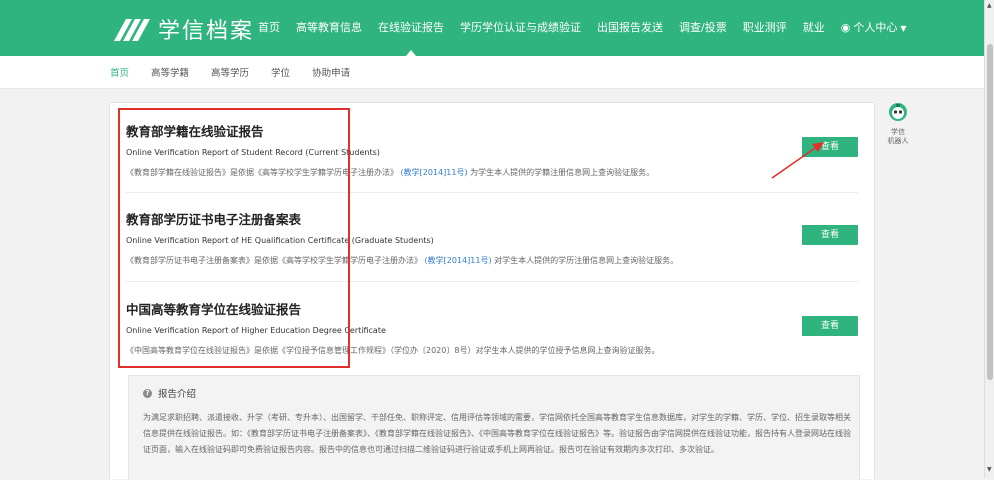 Image resolution: width=994 pixels, height=480 pixels. Describe the element at coordinates (814, 28) in the screenshot. I see `nav-employment: 就业` at that location.